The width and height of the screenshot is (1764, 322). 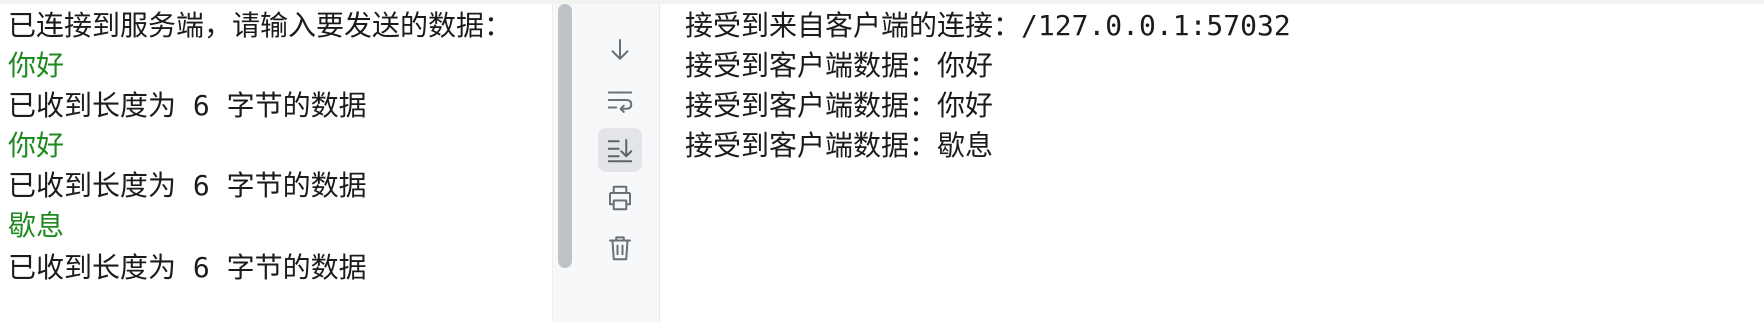 I want to click on scroll-to-end-icon, so click(x=620, y=151).